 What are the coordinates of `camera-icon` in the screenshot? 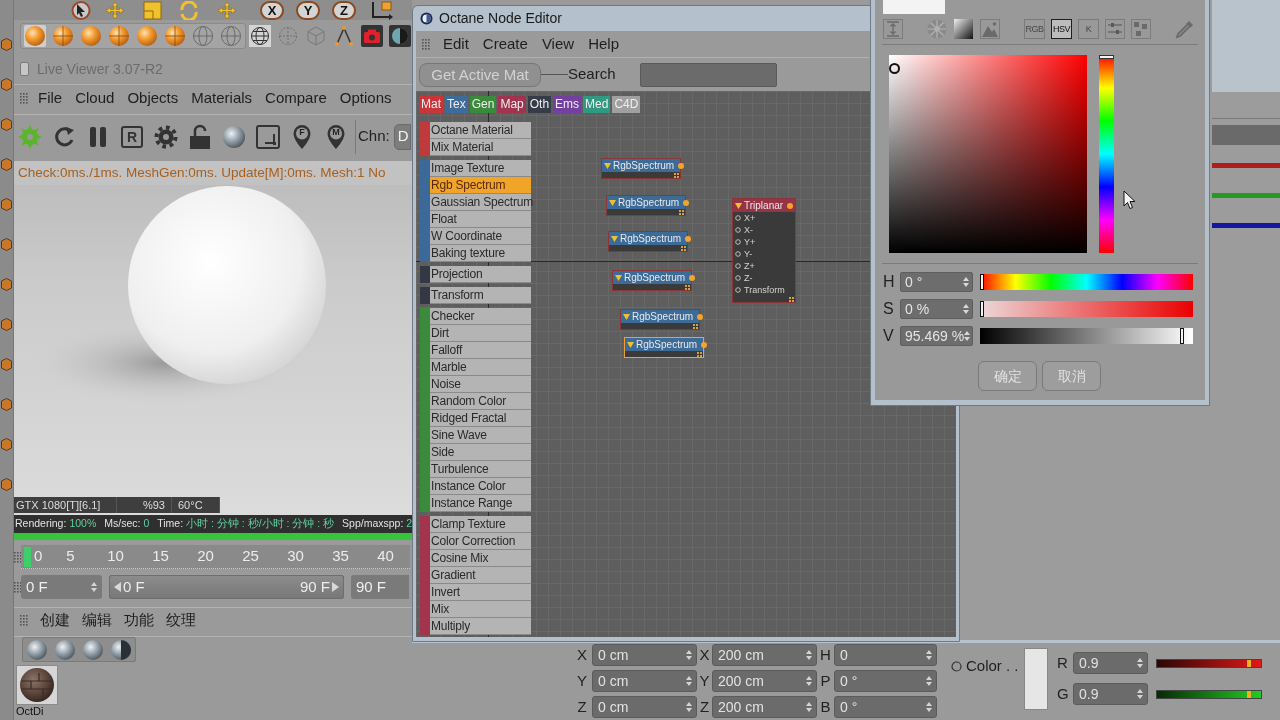 It's located at (372, 36).